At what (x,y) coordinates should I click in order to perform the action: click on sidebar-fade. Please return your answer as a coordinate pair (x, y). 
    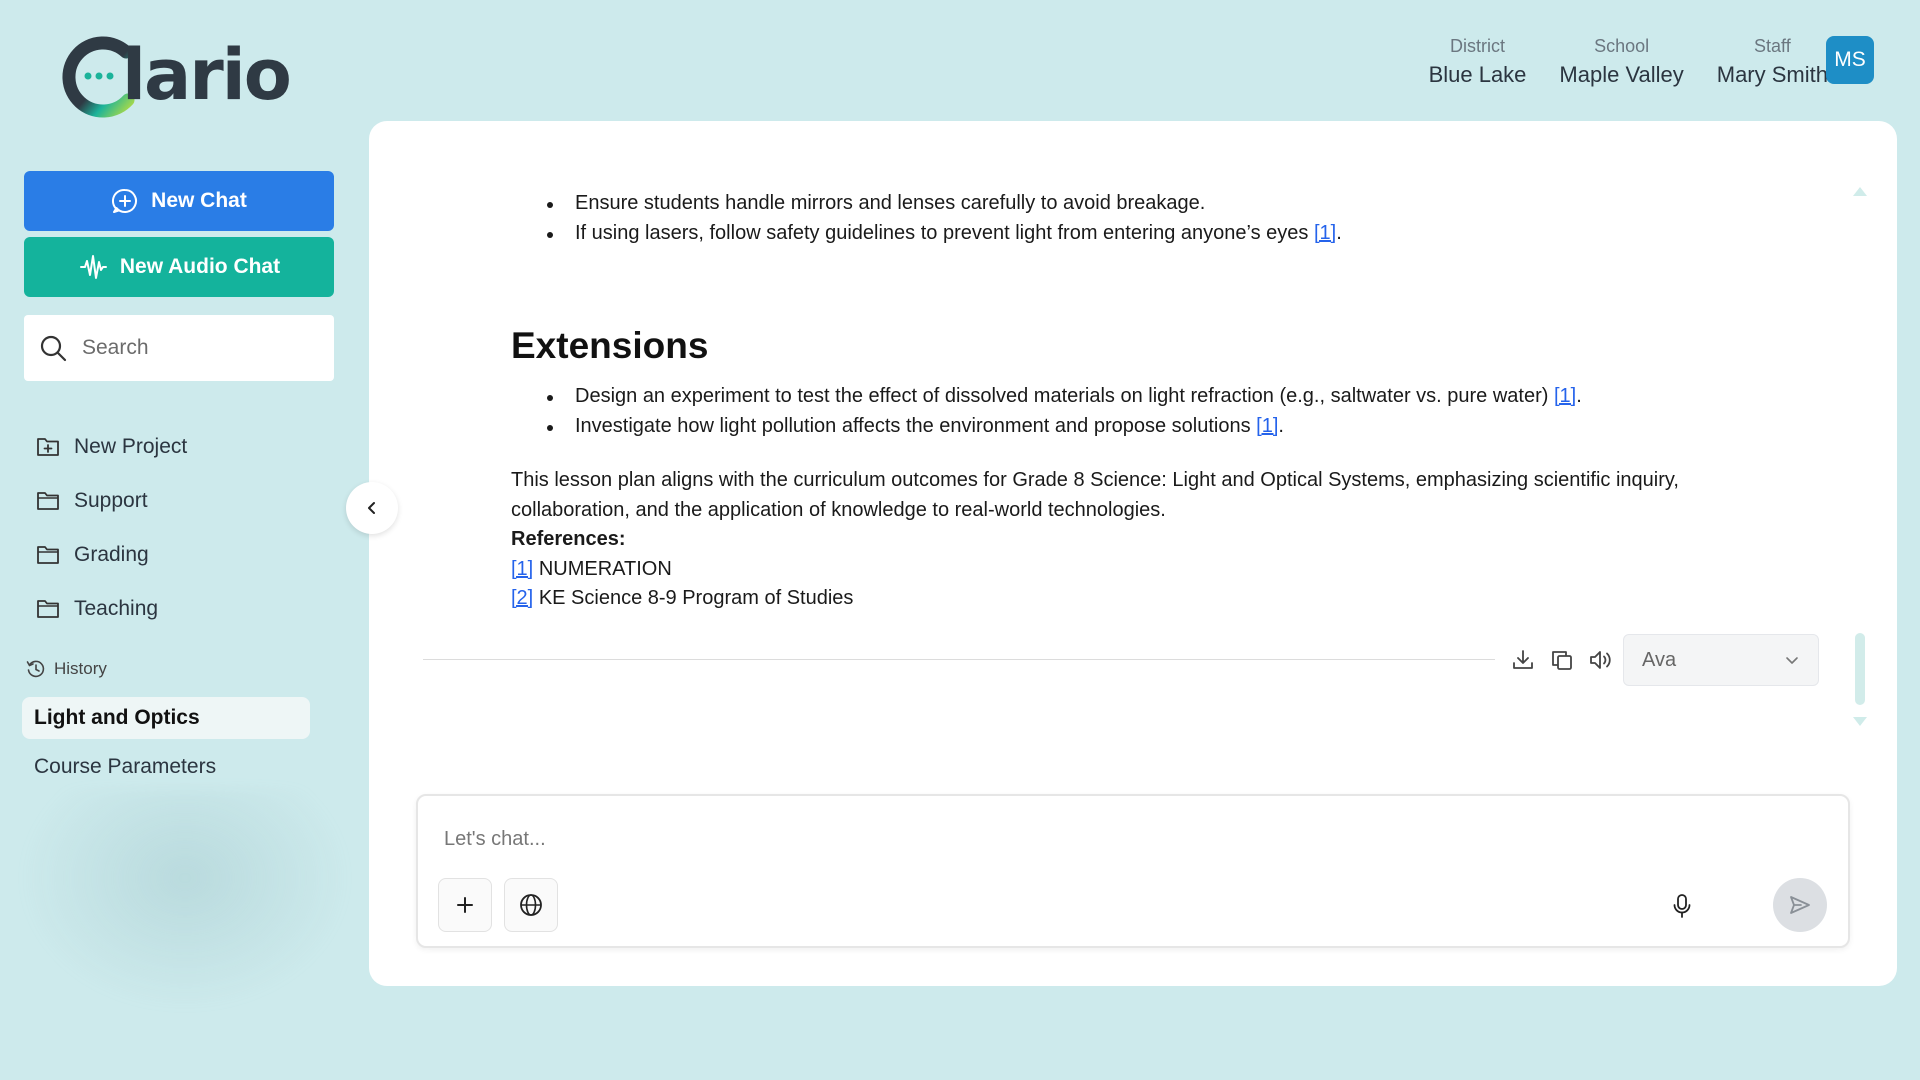
    Looking at the image, I should click on (185, 900).